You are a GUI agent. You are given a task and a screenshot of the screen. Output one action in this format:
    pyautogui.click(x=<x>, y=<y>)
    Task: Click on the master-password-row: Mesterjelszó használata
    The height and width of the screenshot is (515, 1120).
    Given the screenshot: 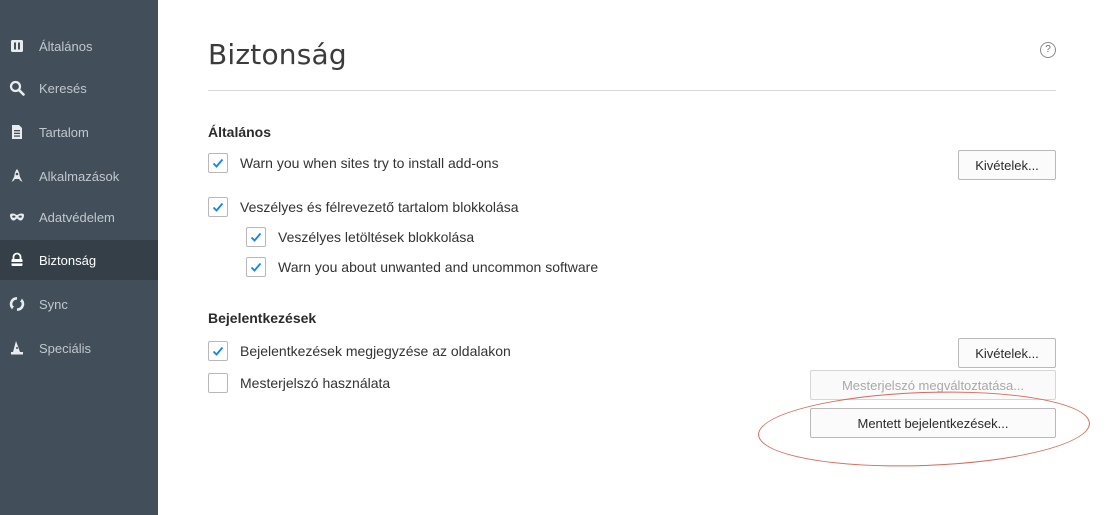 What is the action you would take?
    pyautogui.click(x=299, y=383)
    